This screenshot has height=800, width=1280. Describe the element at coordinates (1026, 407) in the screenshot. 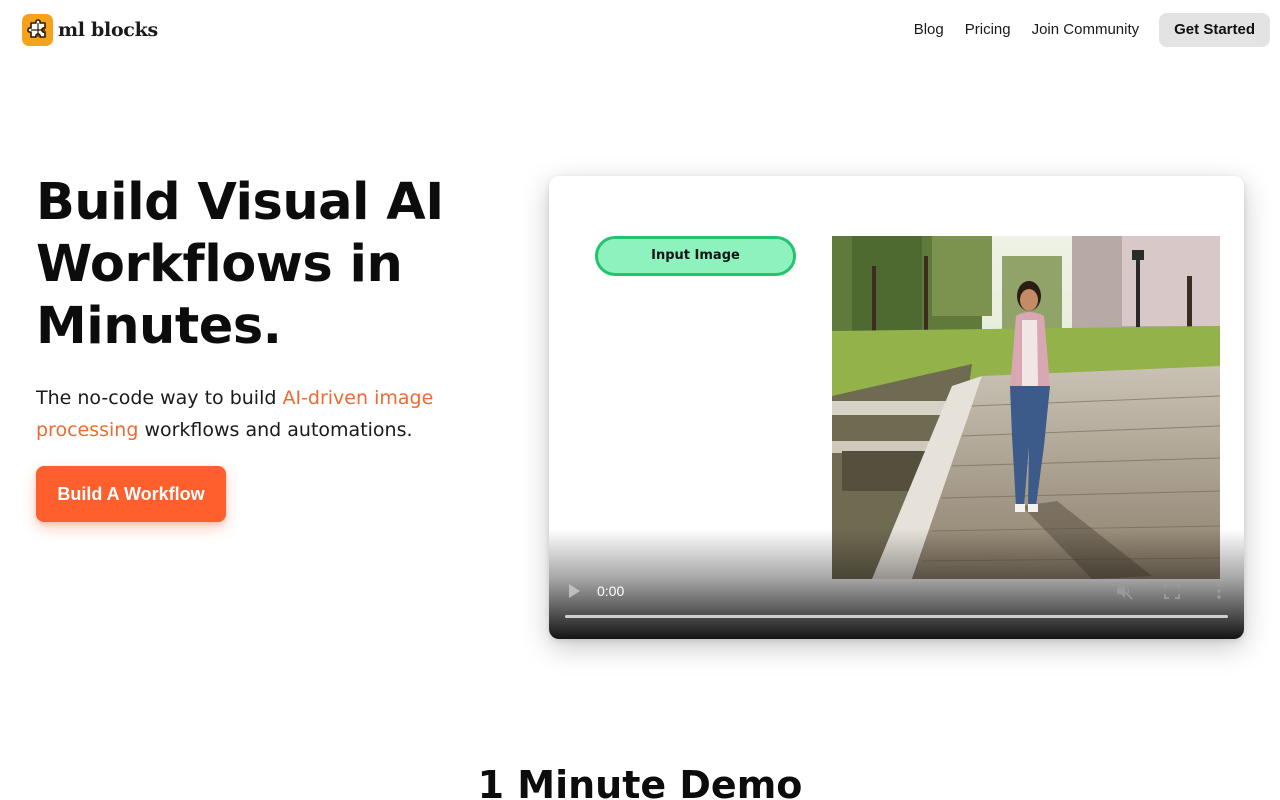

I see `video-frame-image` at that location.